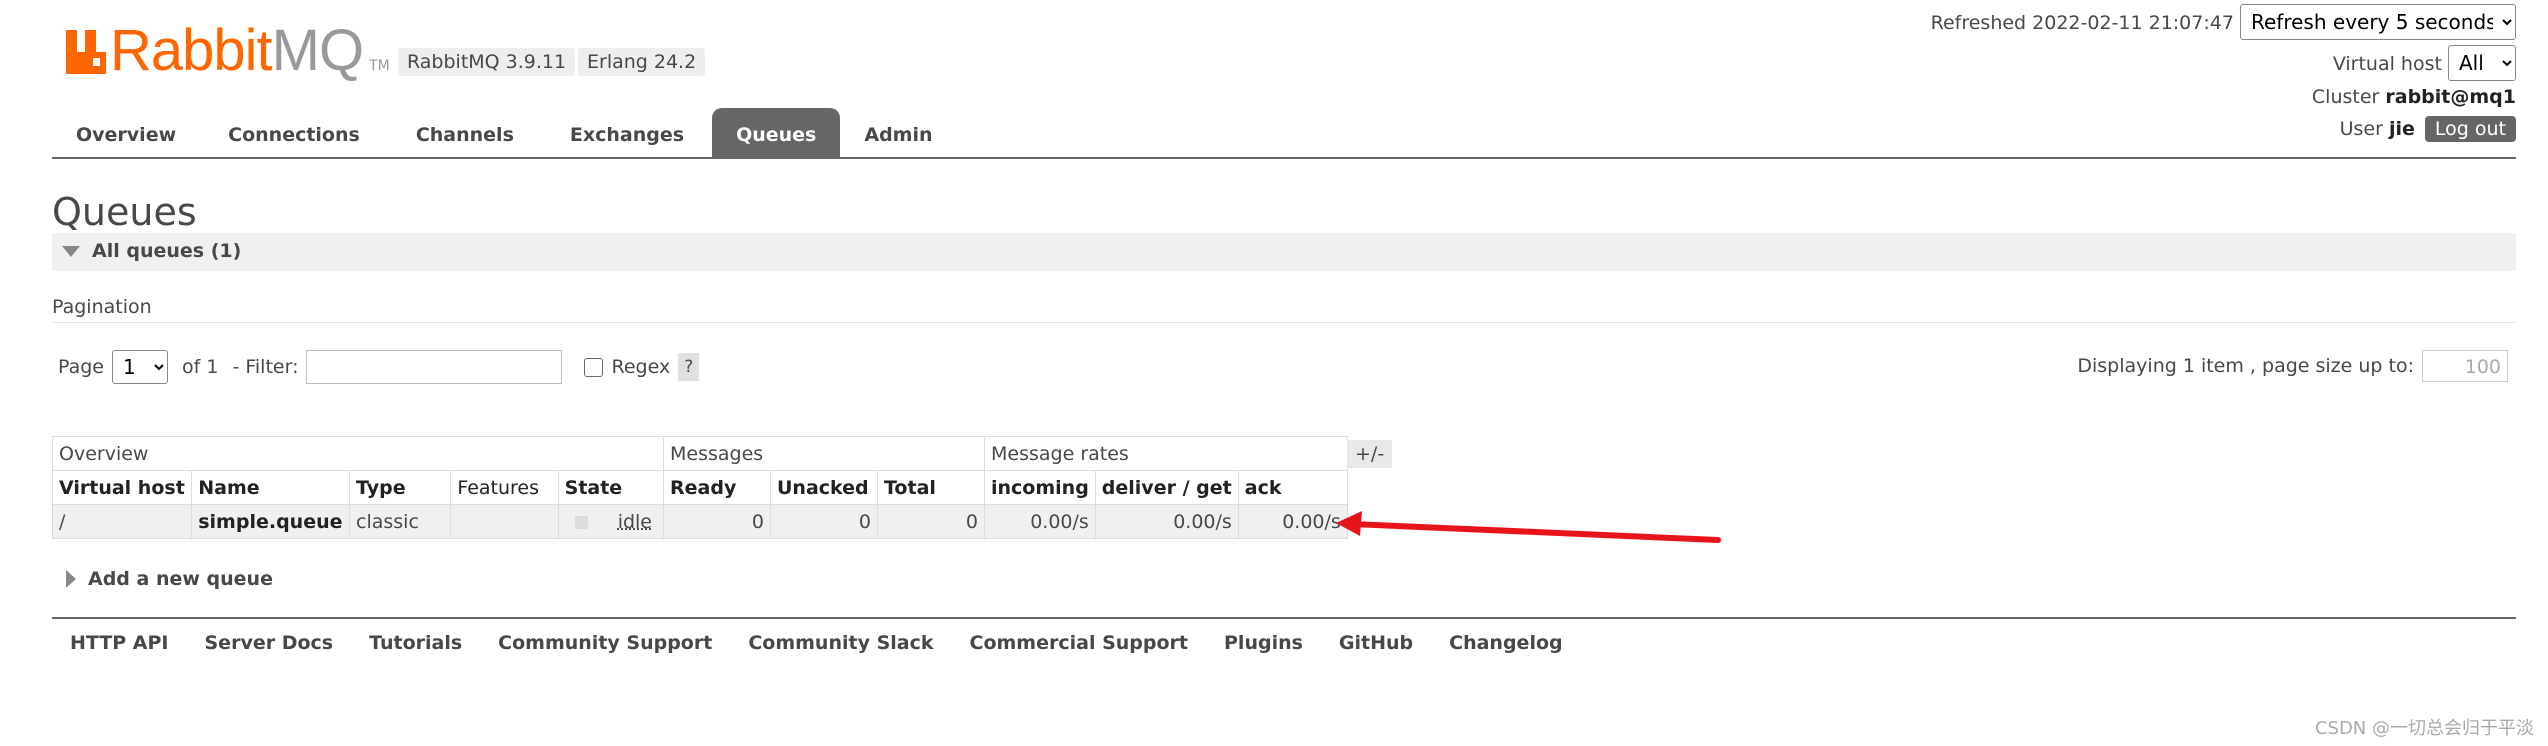  Describe the element at coordinates (634, 521) in the screenshot. I see `state-label: idle` at that location.